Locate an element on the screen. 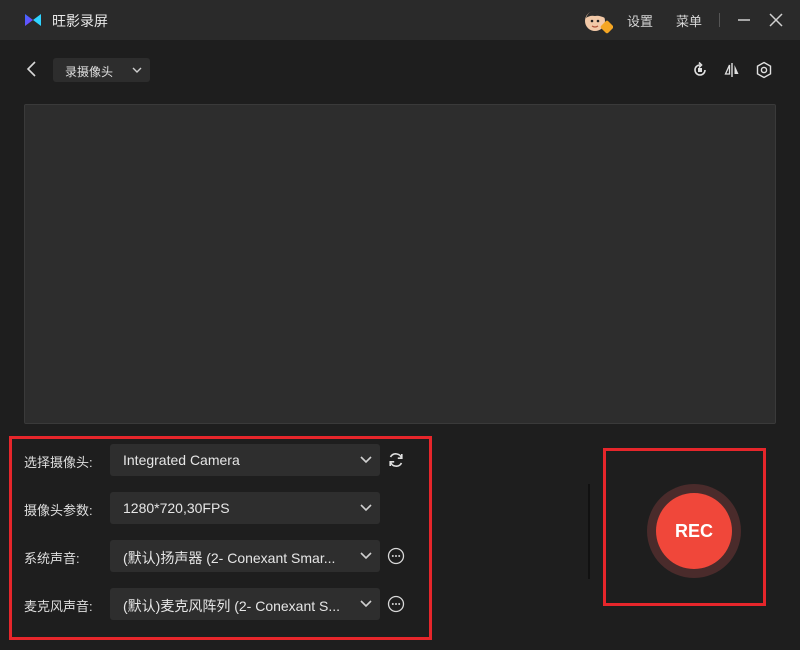  panel-divider is located at coordinates (589, 531).